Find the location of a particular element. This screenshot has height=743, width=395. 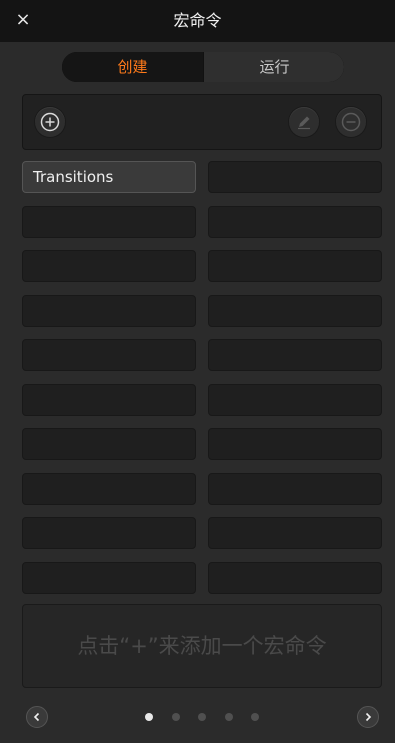

edit-macro-button is located at coordinates (304, 122).